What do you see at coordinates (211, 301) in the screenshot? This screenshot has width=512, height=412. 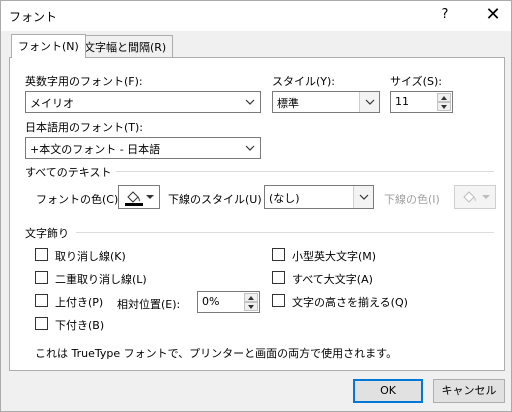 I see `offset-value: 0%` at bounding box center [211, 301].